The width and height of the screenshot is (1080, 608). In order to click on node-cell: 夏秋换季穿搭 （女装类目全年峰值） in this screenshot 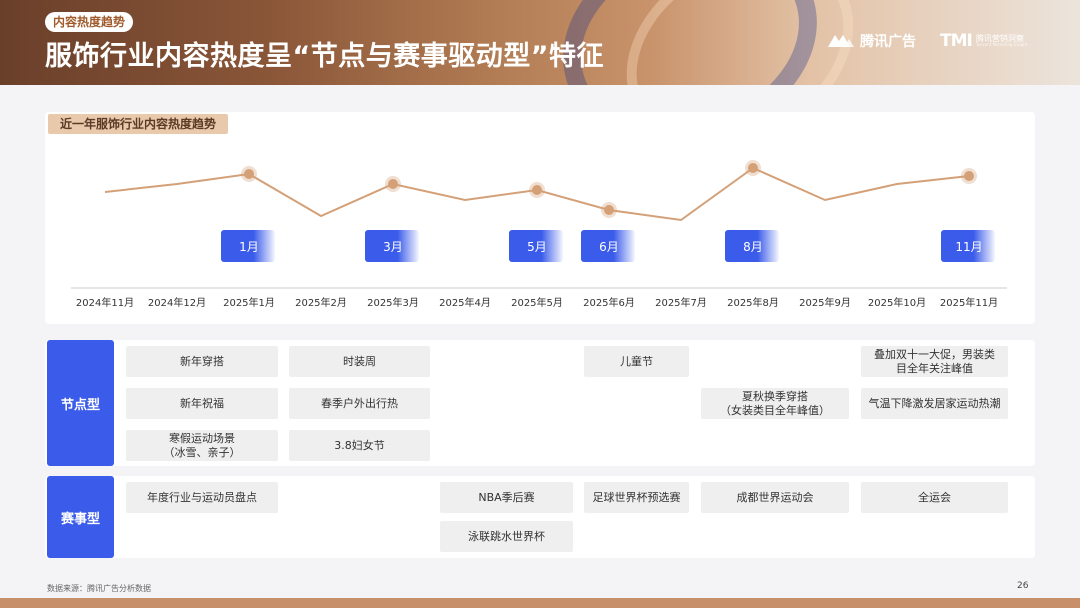, I will do `click(775, 403)`.